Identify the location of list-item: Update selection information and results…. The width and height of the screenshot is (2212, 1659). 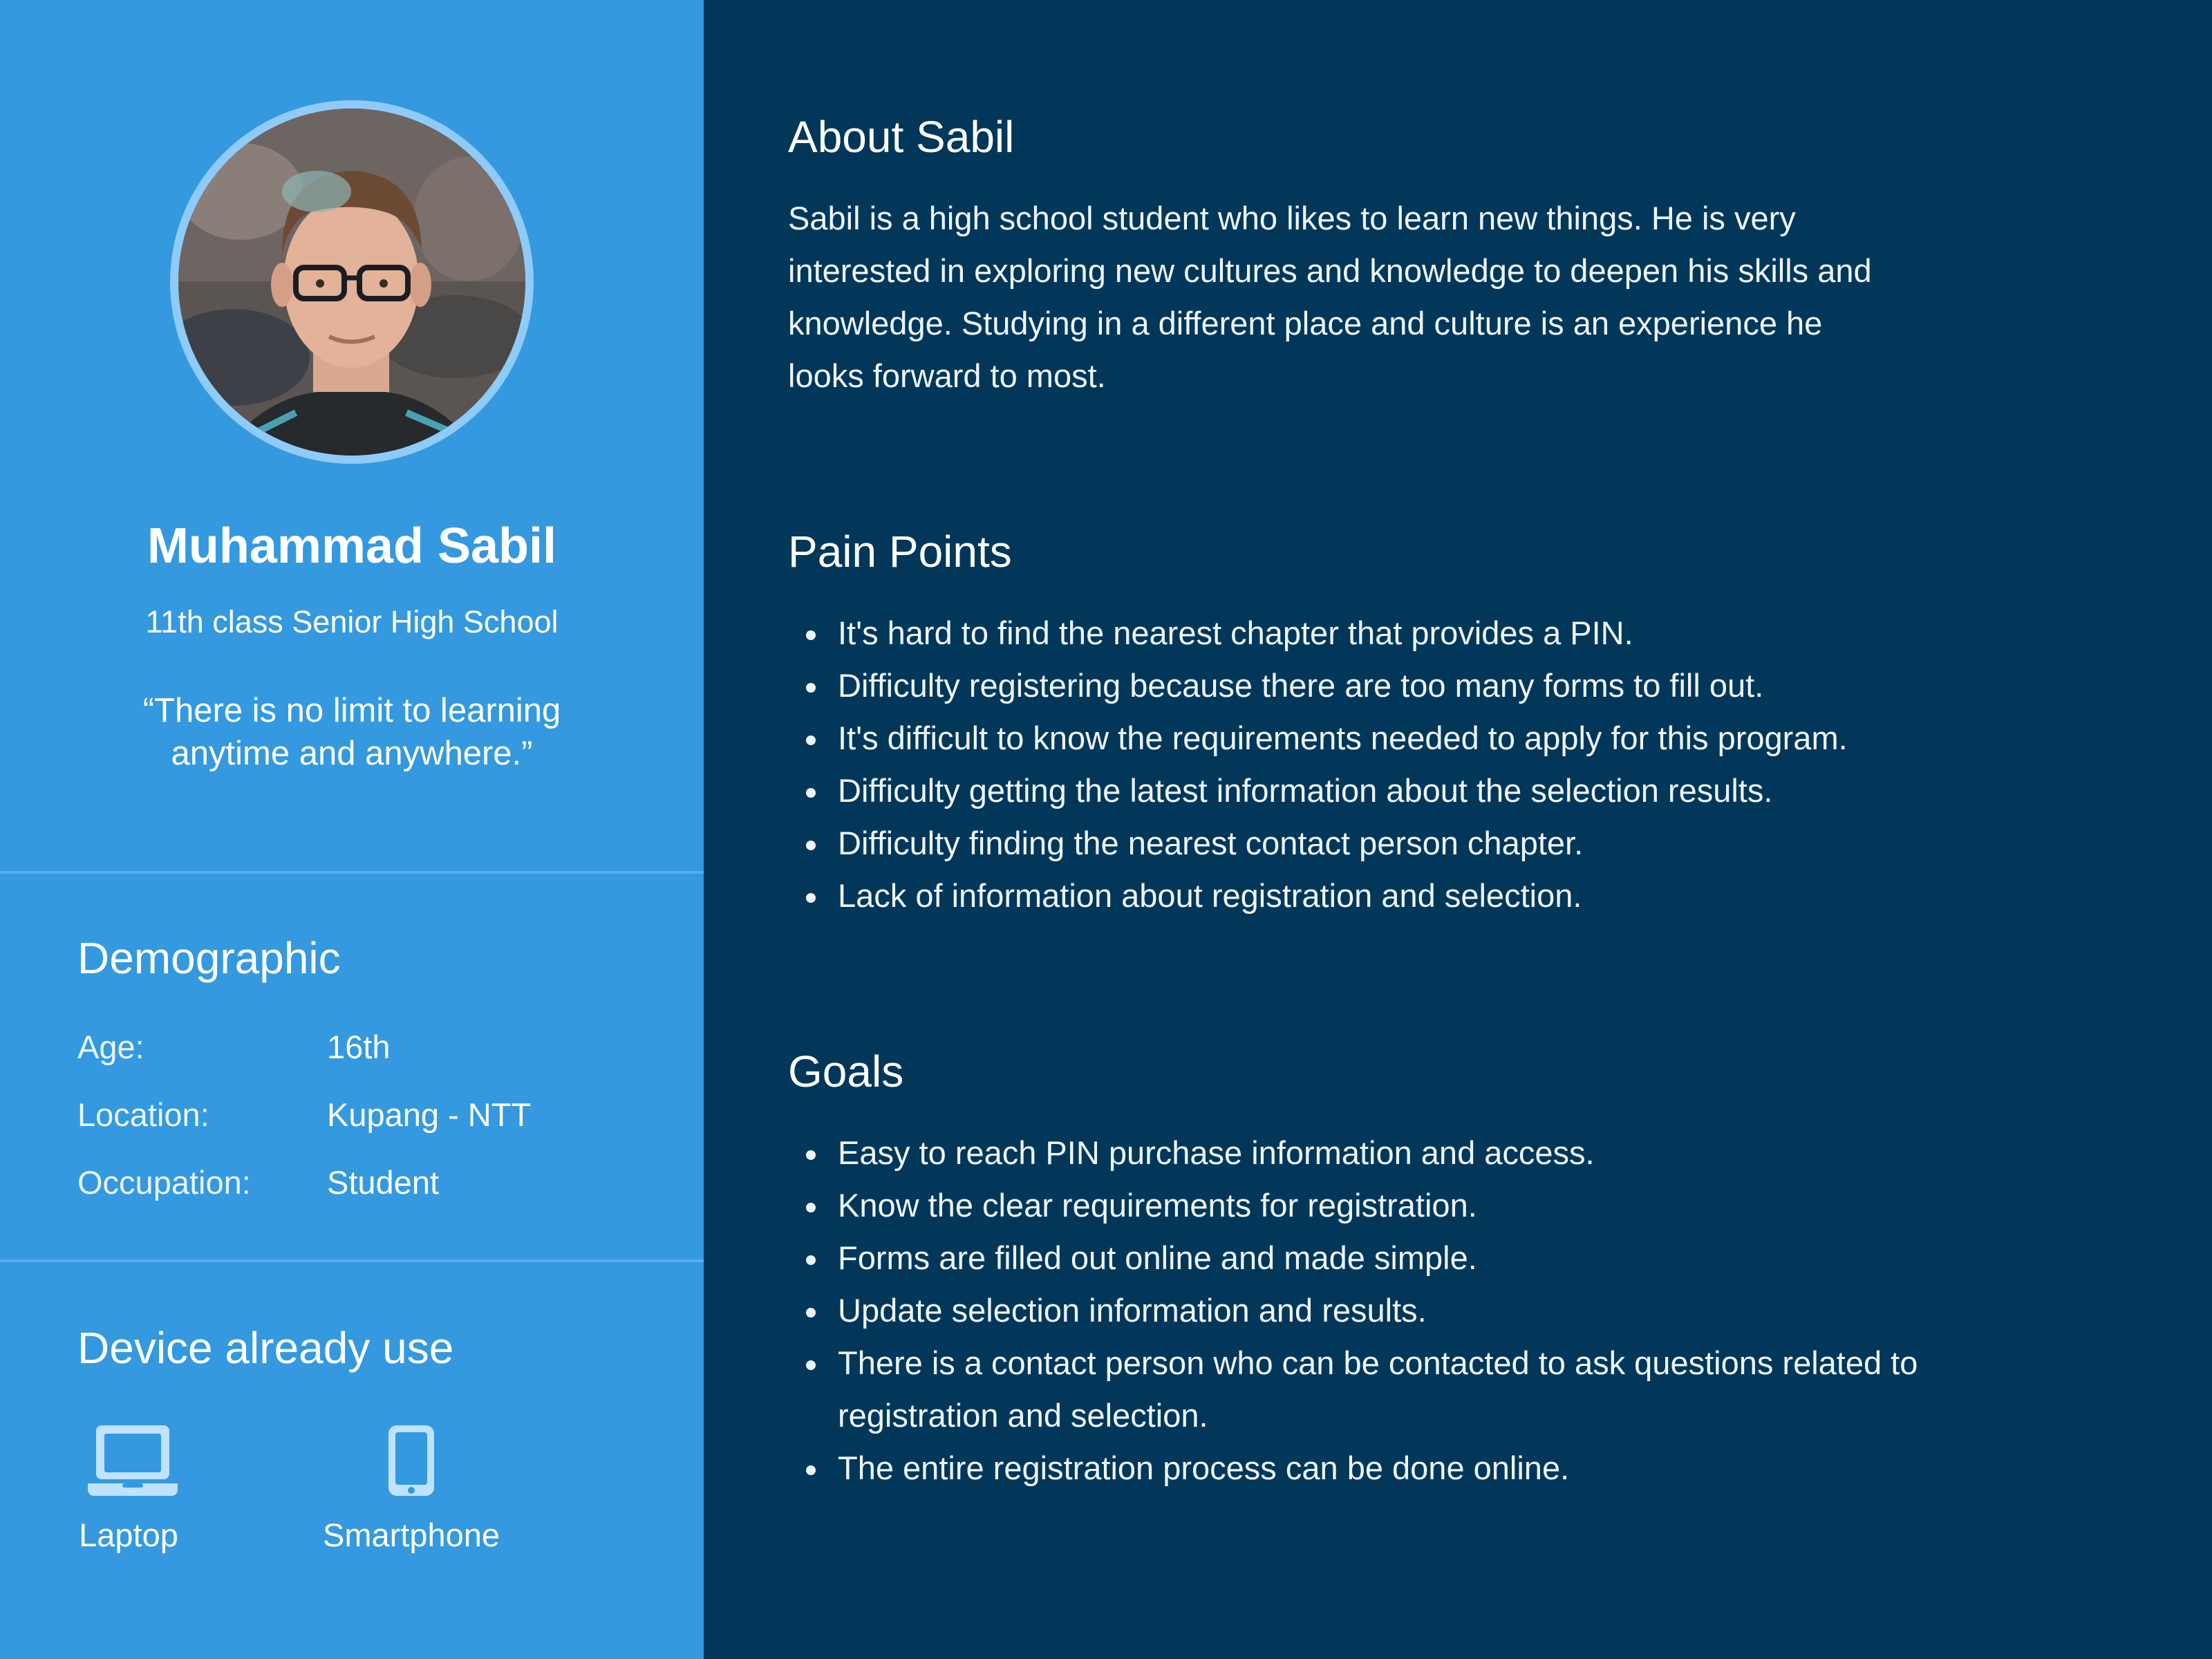
(1485, 1310).